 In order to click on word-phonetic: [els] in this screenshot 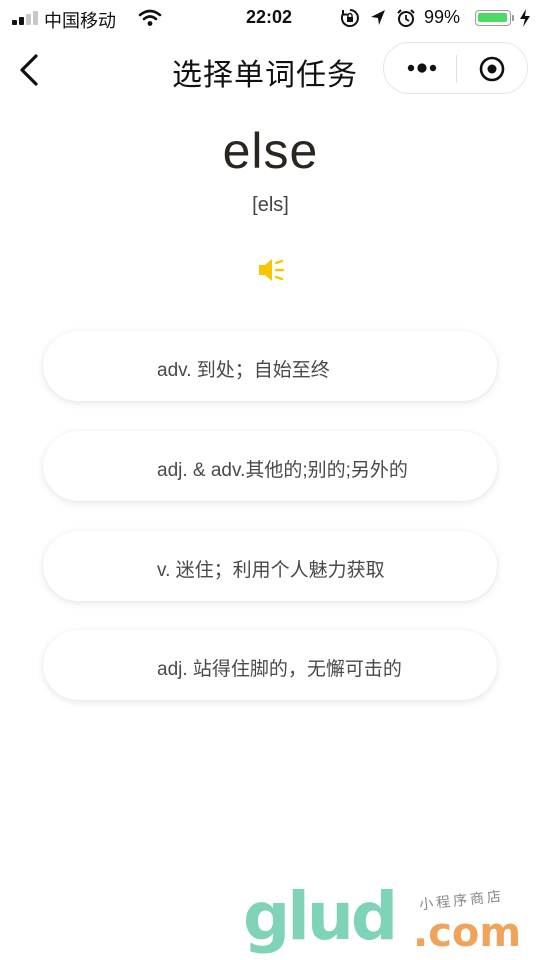, I will do `click(270, 205)`.